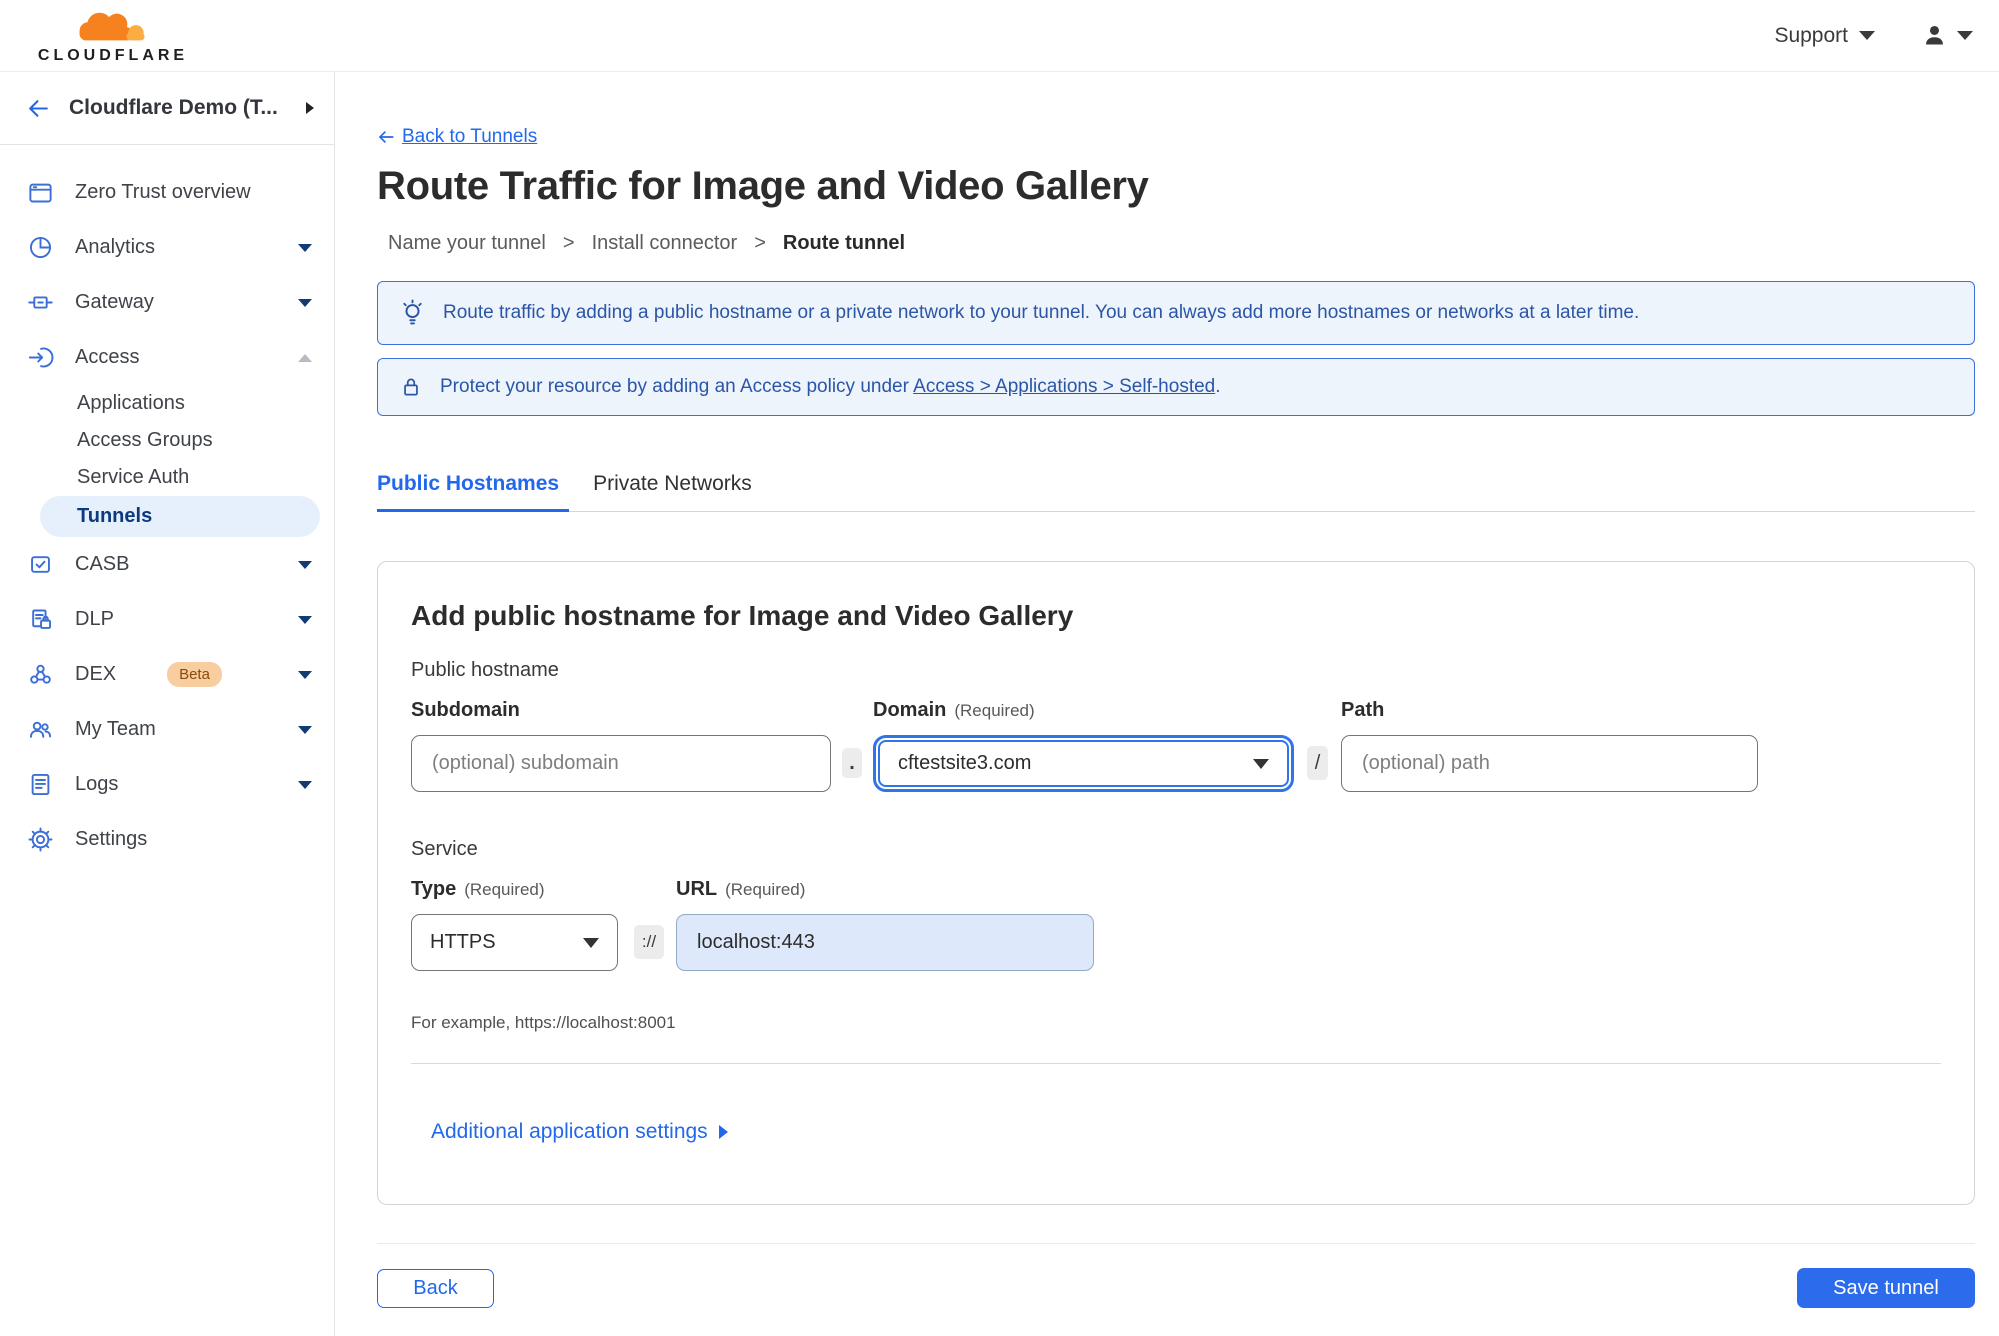 The image size is (1999, 1336). Describe the element at coordinates (412, 311) in the screenshot. I see `lightbulb-icon` at that location.